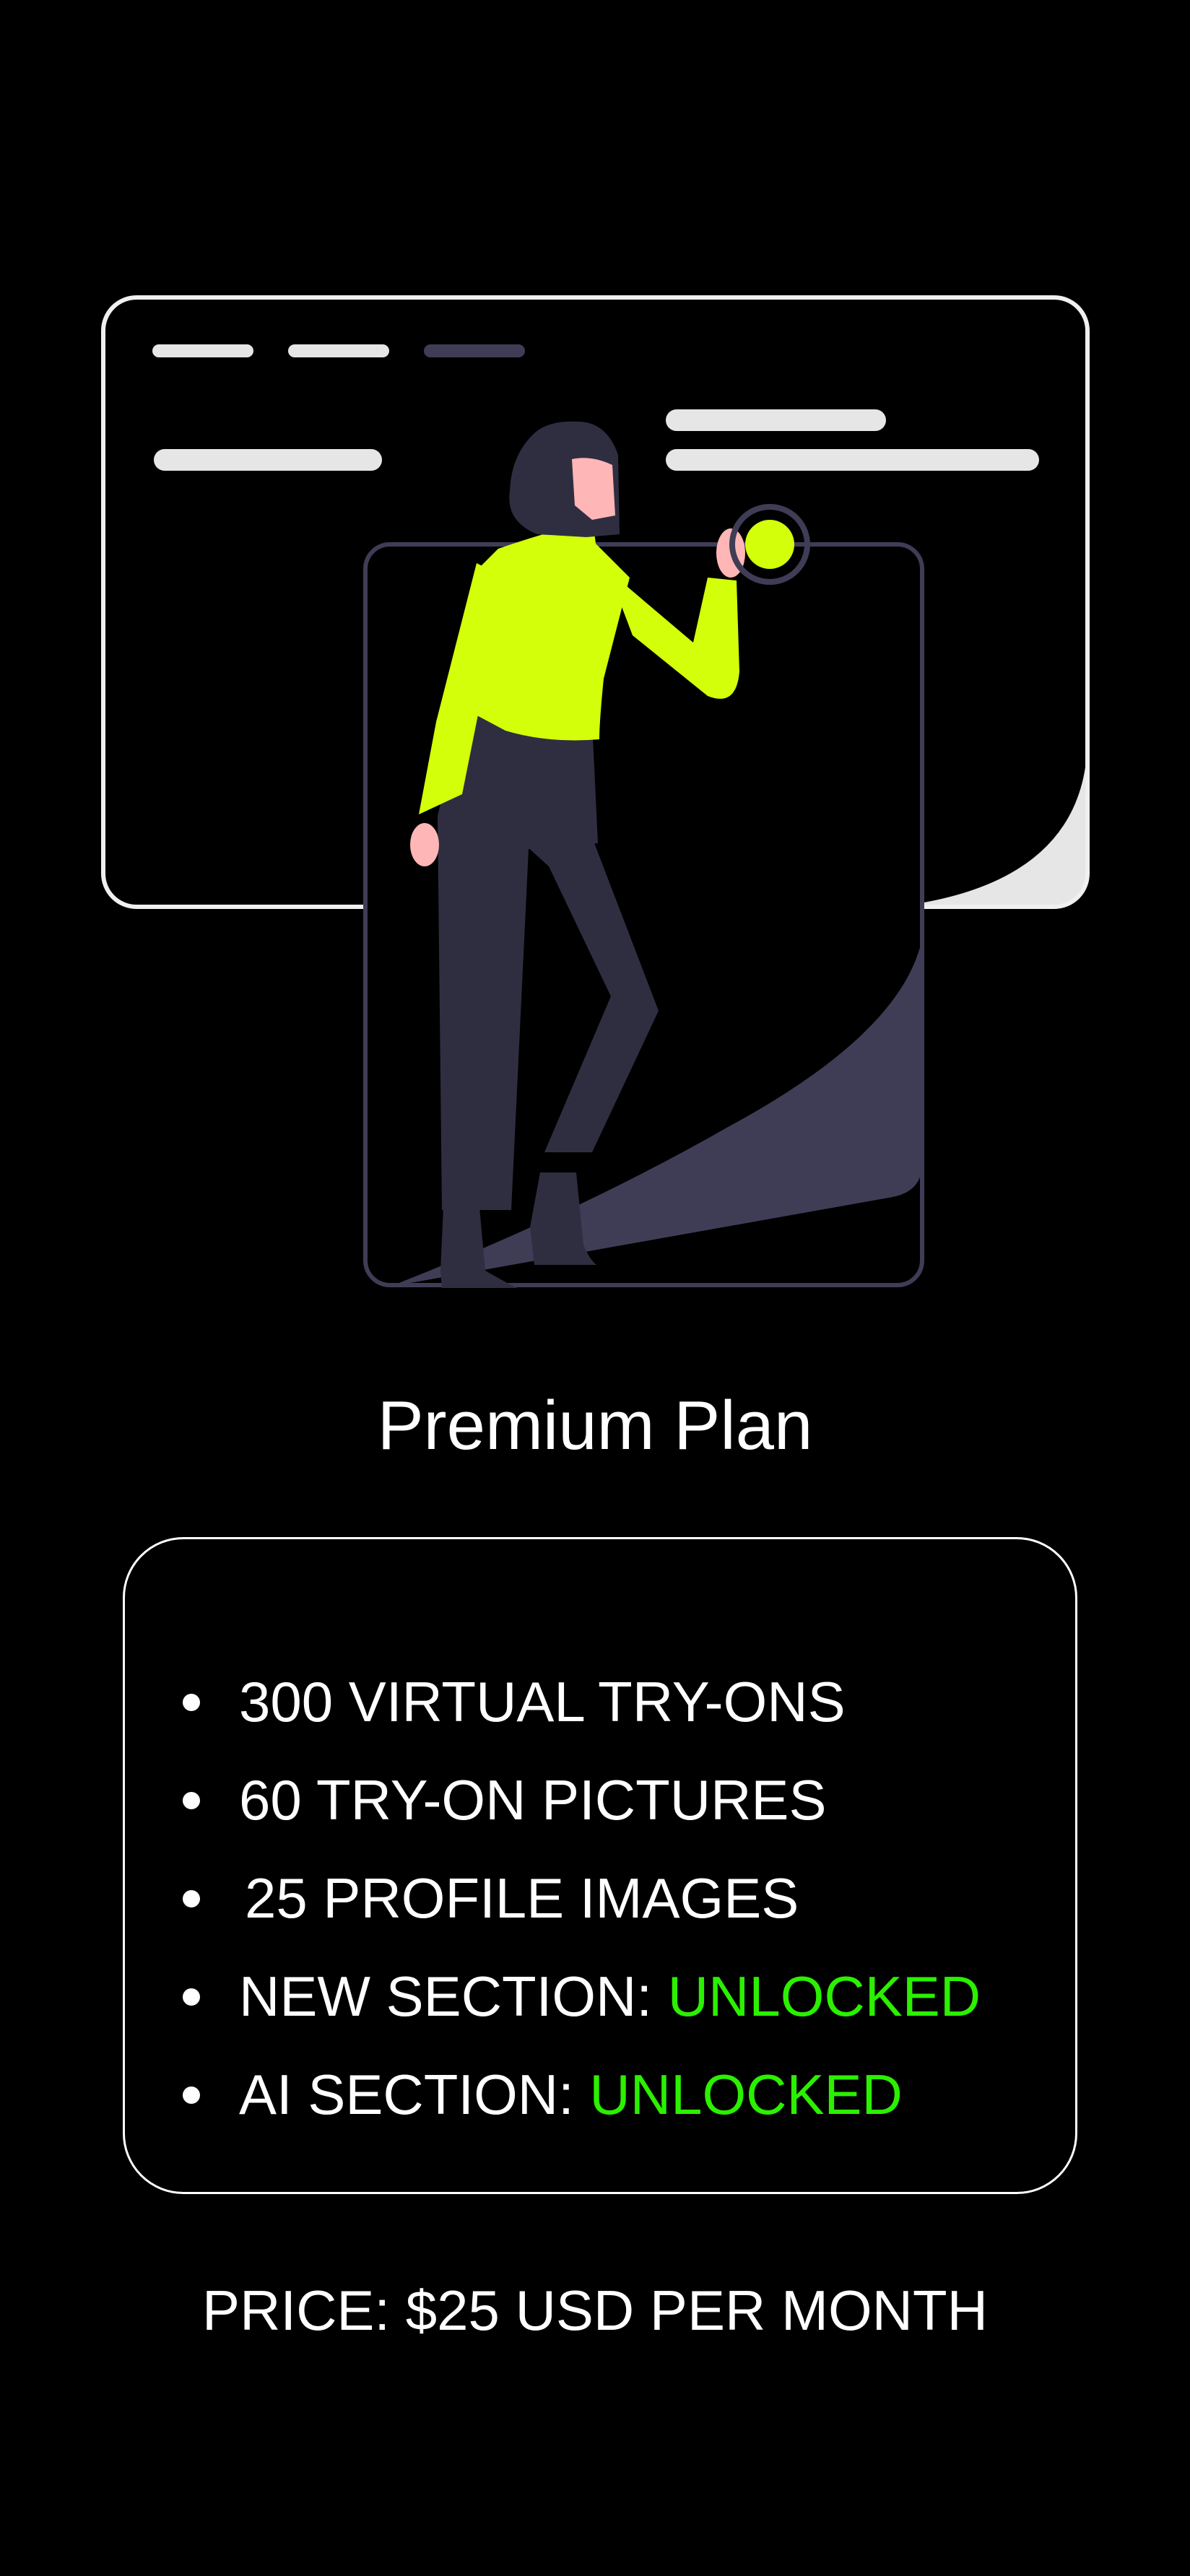 This screenshot has width=1190, height=2576. I want to click on feature-item-profile-images: 25 PROFILE IMAGES, so click(582, 1898).